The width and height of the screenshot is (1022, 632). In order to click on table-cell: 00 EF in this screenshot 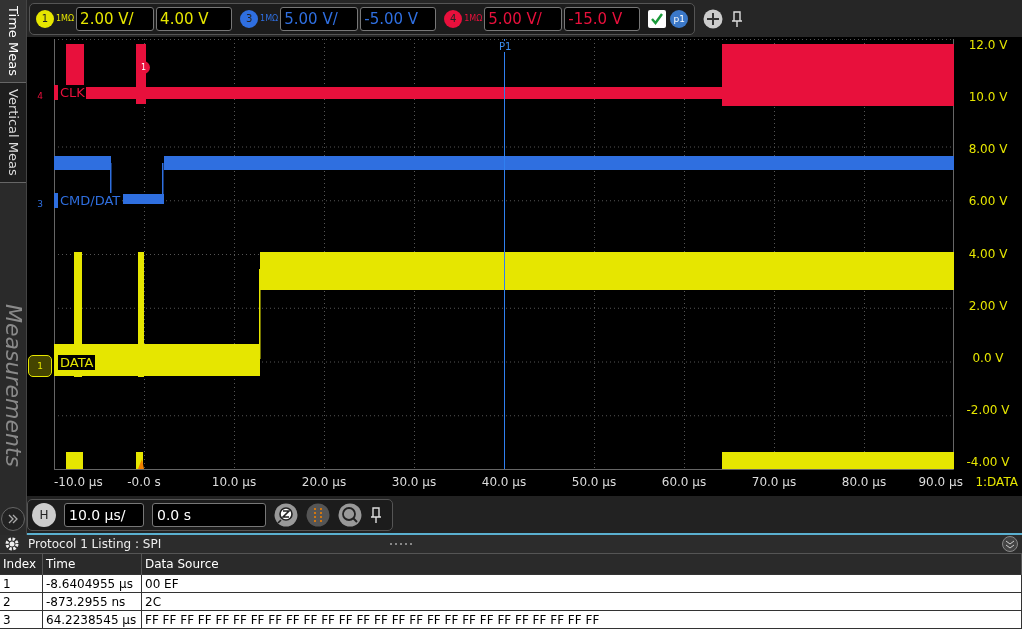, I will do `click(581, 583)`.